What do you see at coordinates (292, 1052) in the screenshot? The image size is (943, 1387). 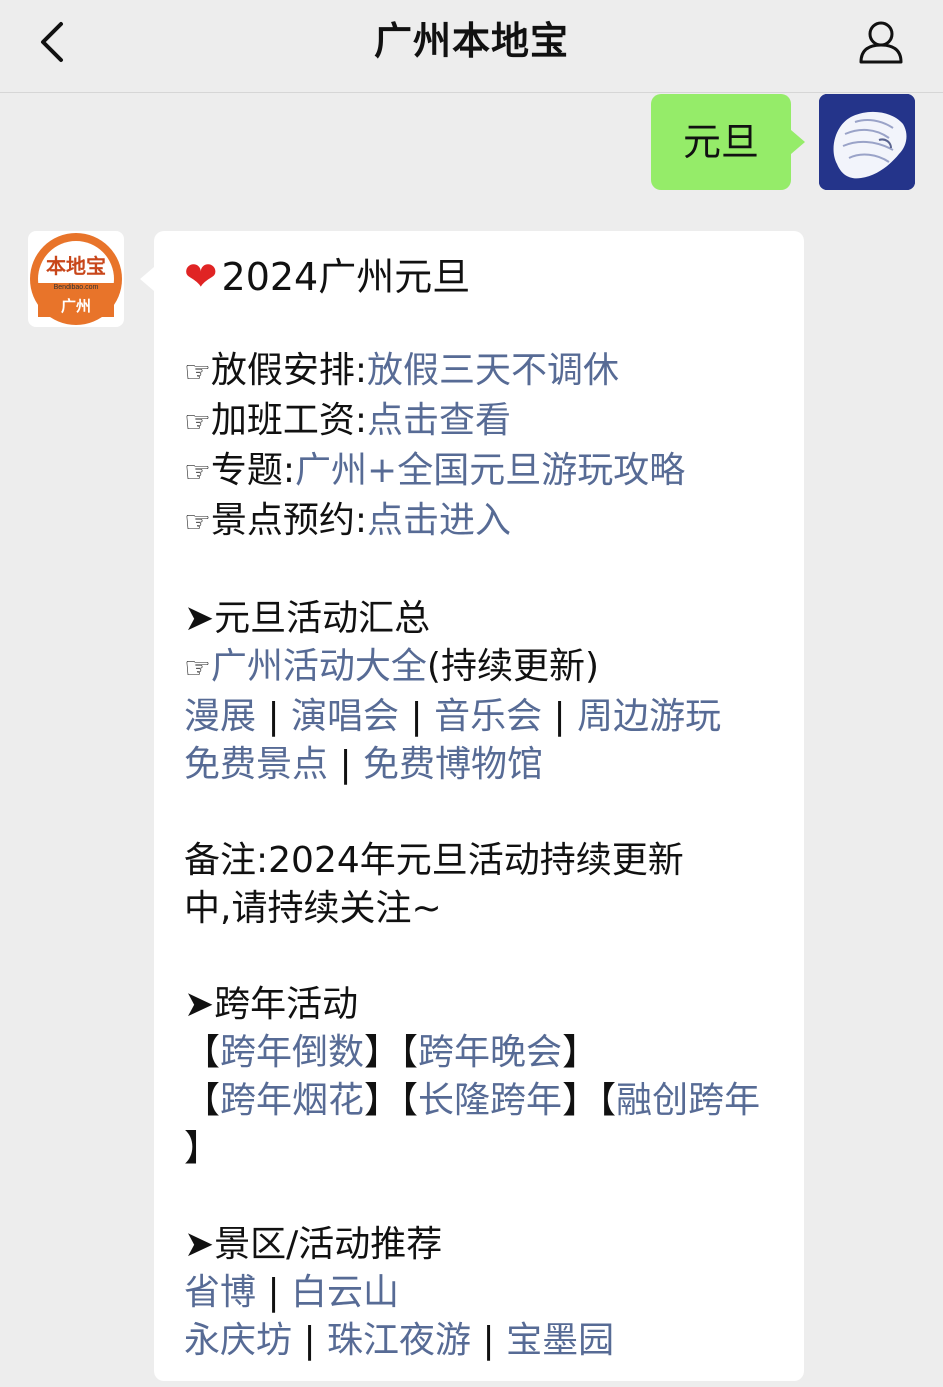 I see `link-countdown: 跨年倒数` at bounding box center [292, 1052].